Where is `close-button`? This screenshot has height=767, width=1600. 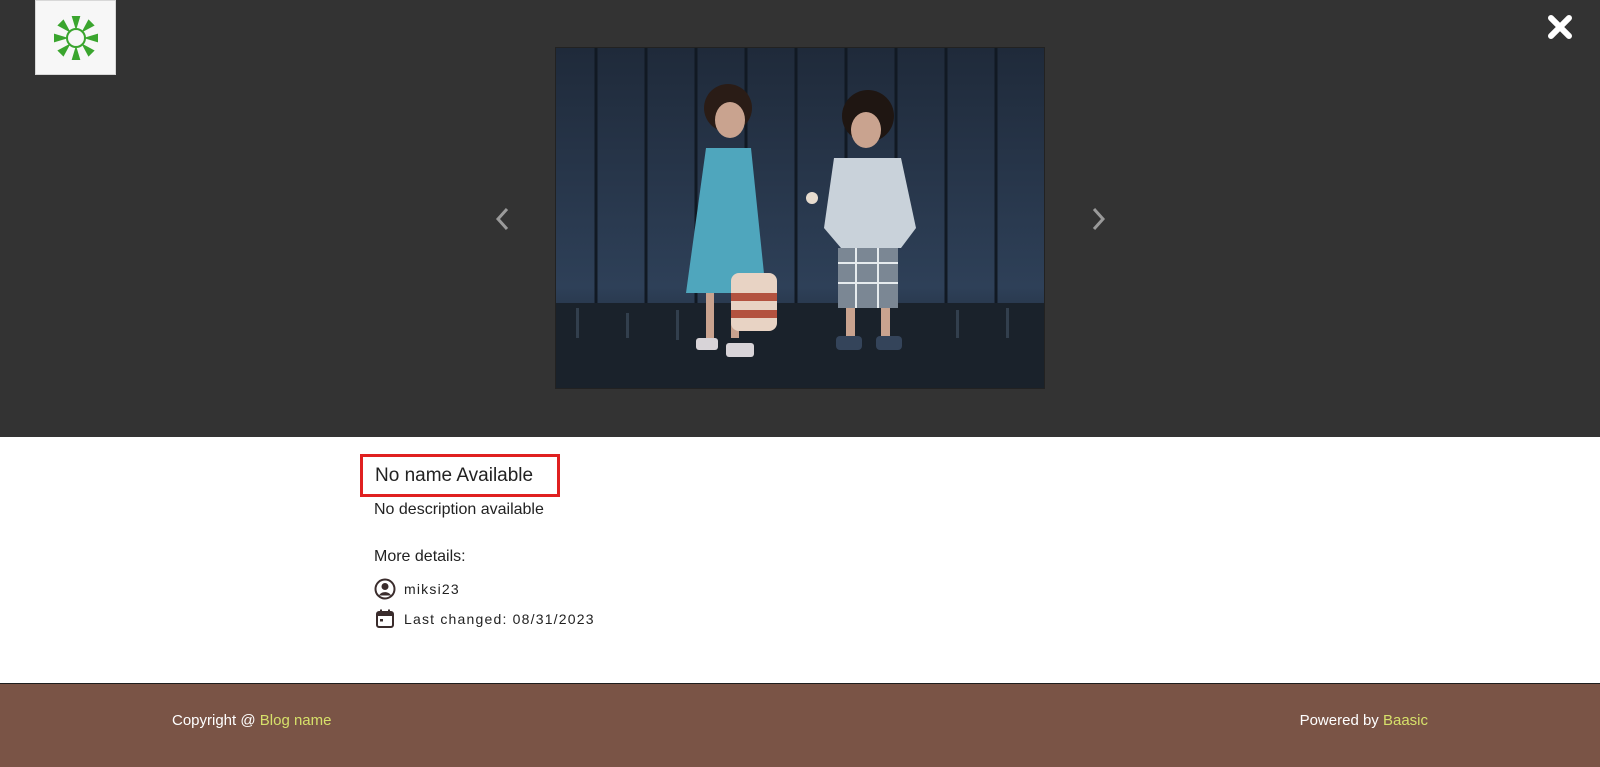 close-button is located at coordinates (1560, 27).